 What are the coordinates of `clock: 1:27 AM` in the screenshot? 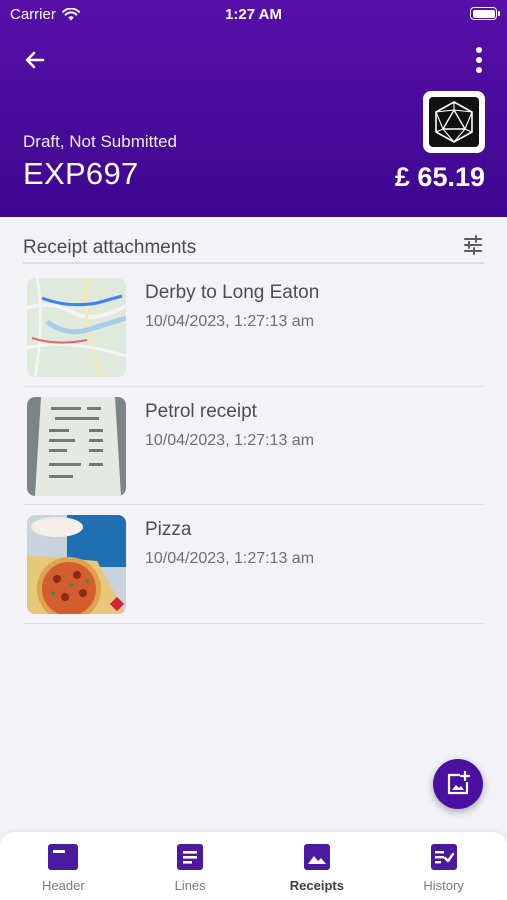 It's located at (253, 14).